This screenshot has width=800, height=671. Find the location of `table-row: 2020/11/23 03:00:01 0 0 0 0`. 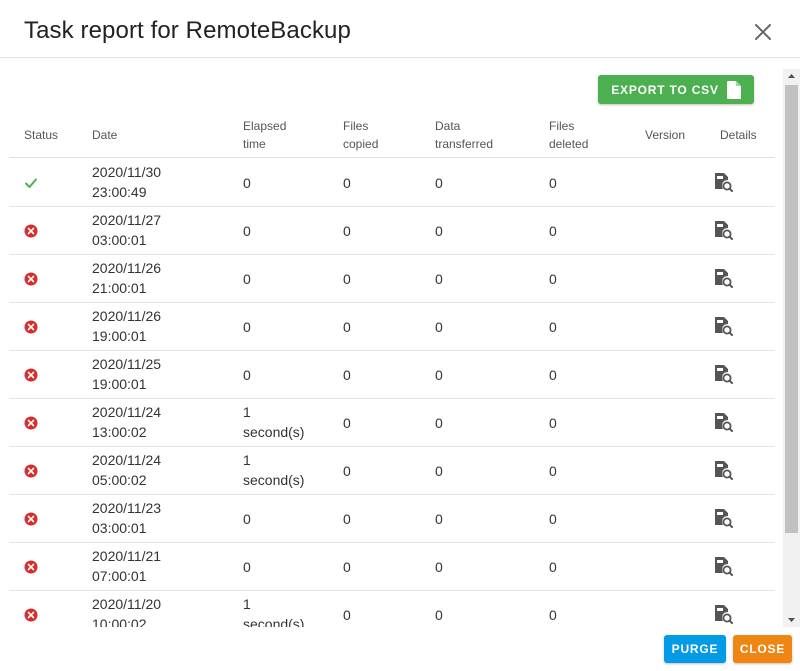

table-row: 2020/11/23 03:00:01 0 0 0 0 is located at coordinates (392, 519).